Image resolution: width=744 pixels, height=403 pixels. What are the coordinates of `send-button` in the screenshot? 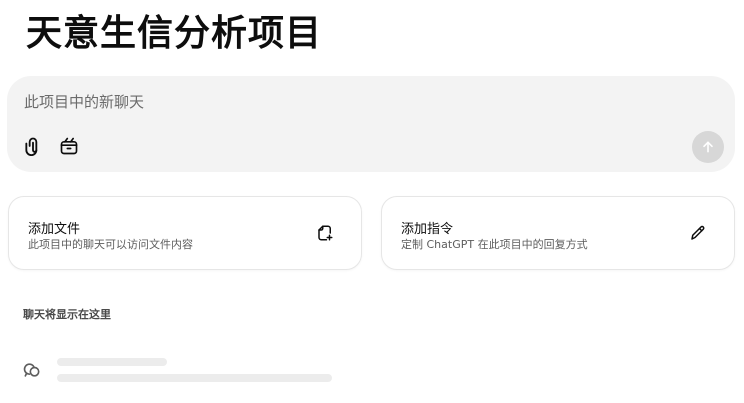 It's located at (708, 147).